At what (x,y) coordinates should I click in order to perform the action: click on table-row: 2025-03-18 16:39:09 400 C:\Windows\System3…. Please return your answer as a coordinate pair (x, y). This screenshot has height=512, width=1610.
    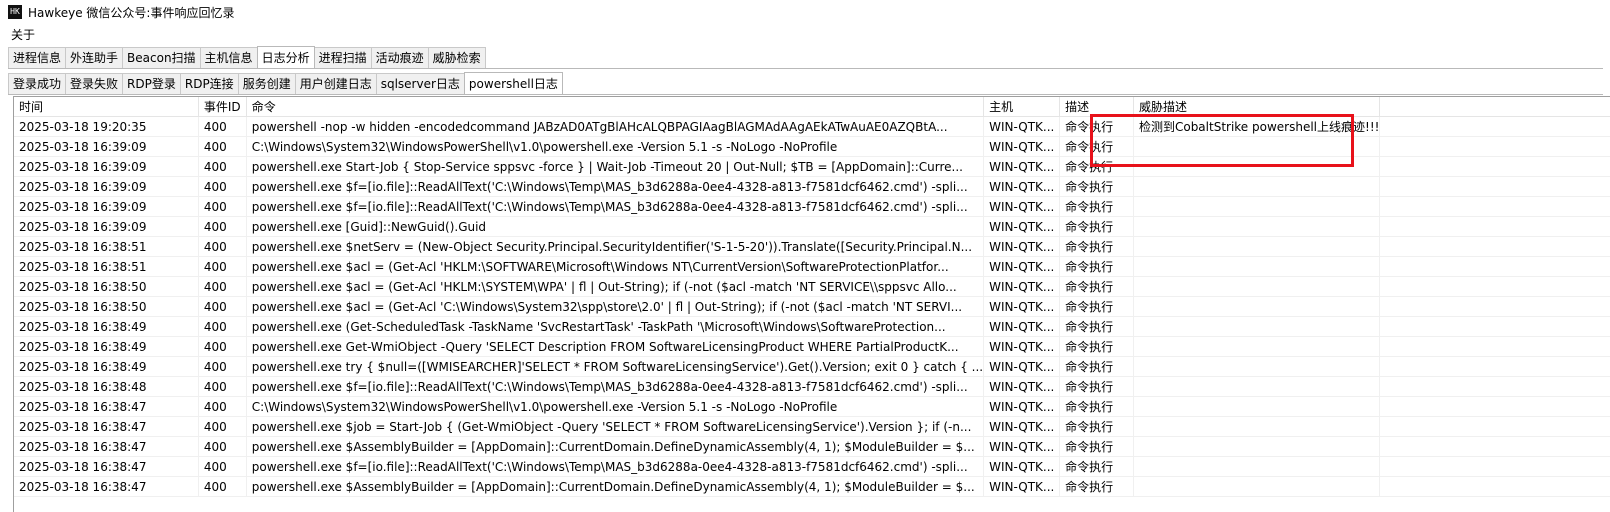
    Looking at the image, I should click on (812, 146).